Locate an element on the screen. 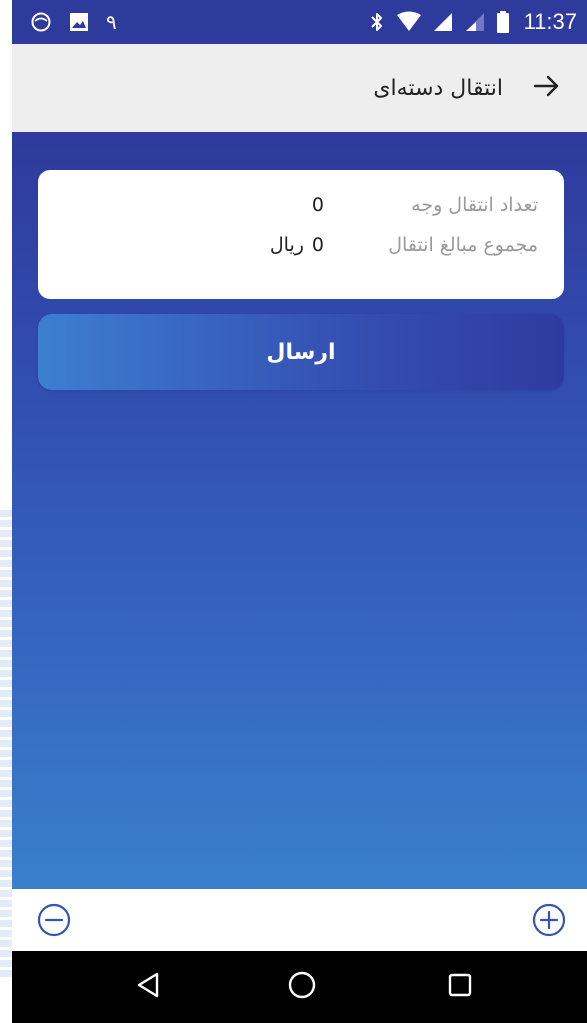  status-left-icons: ۹ is located at coordinates (73, 22).